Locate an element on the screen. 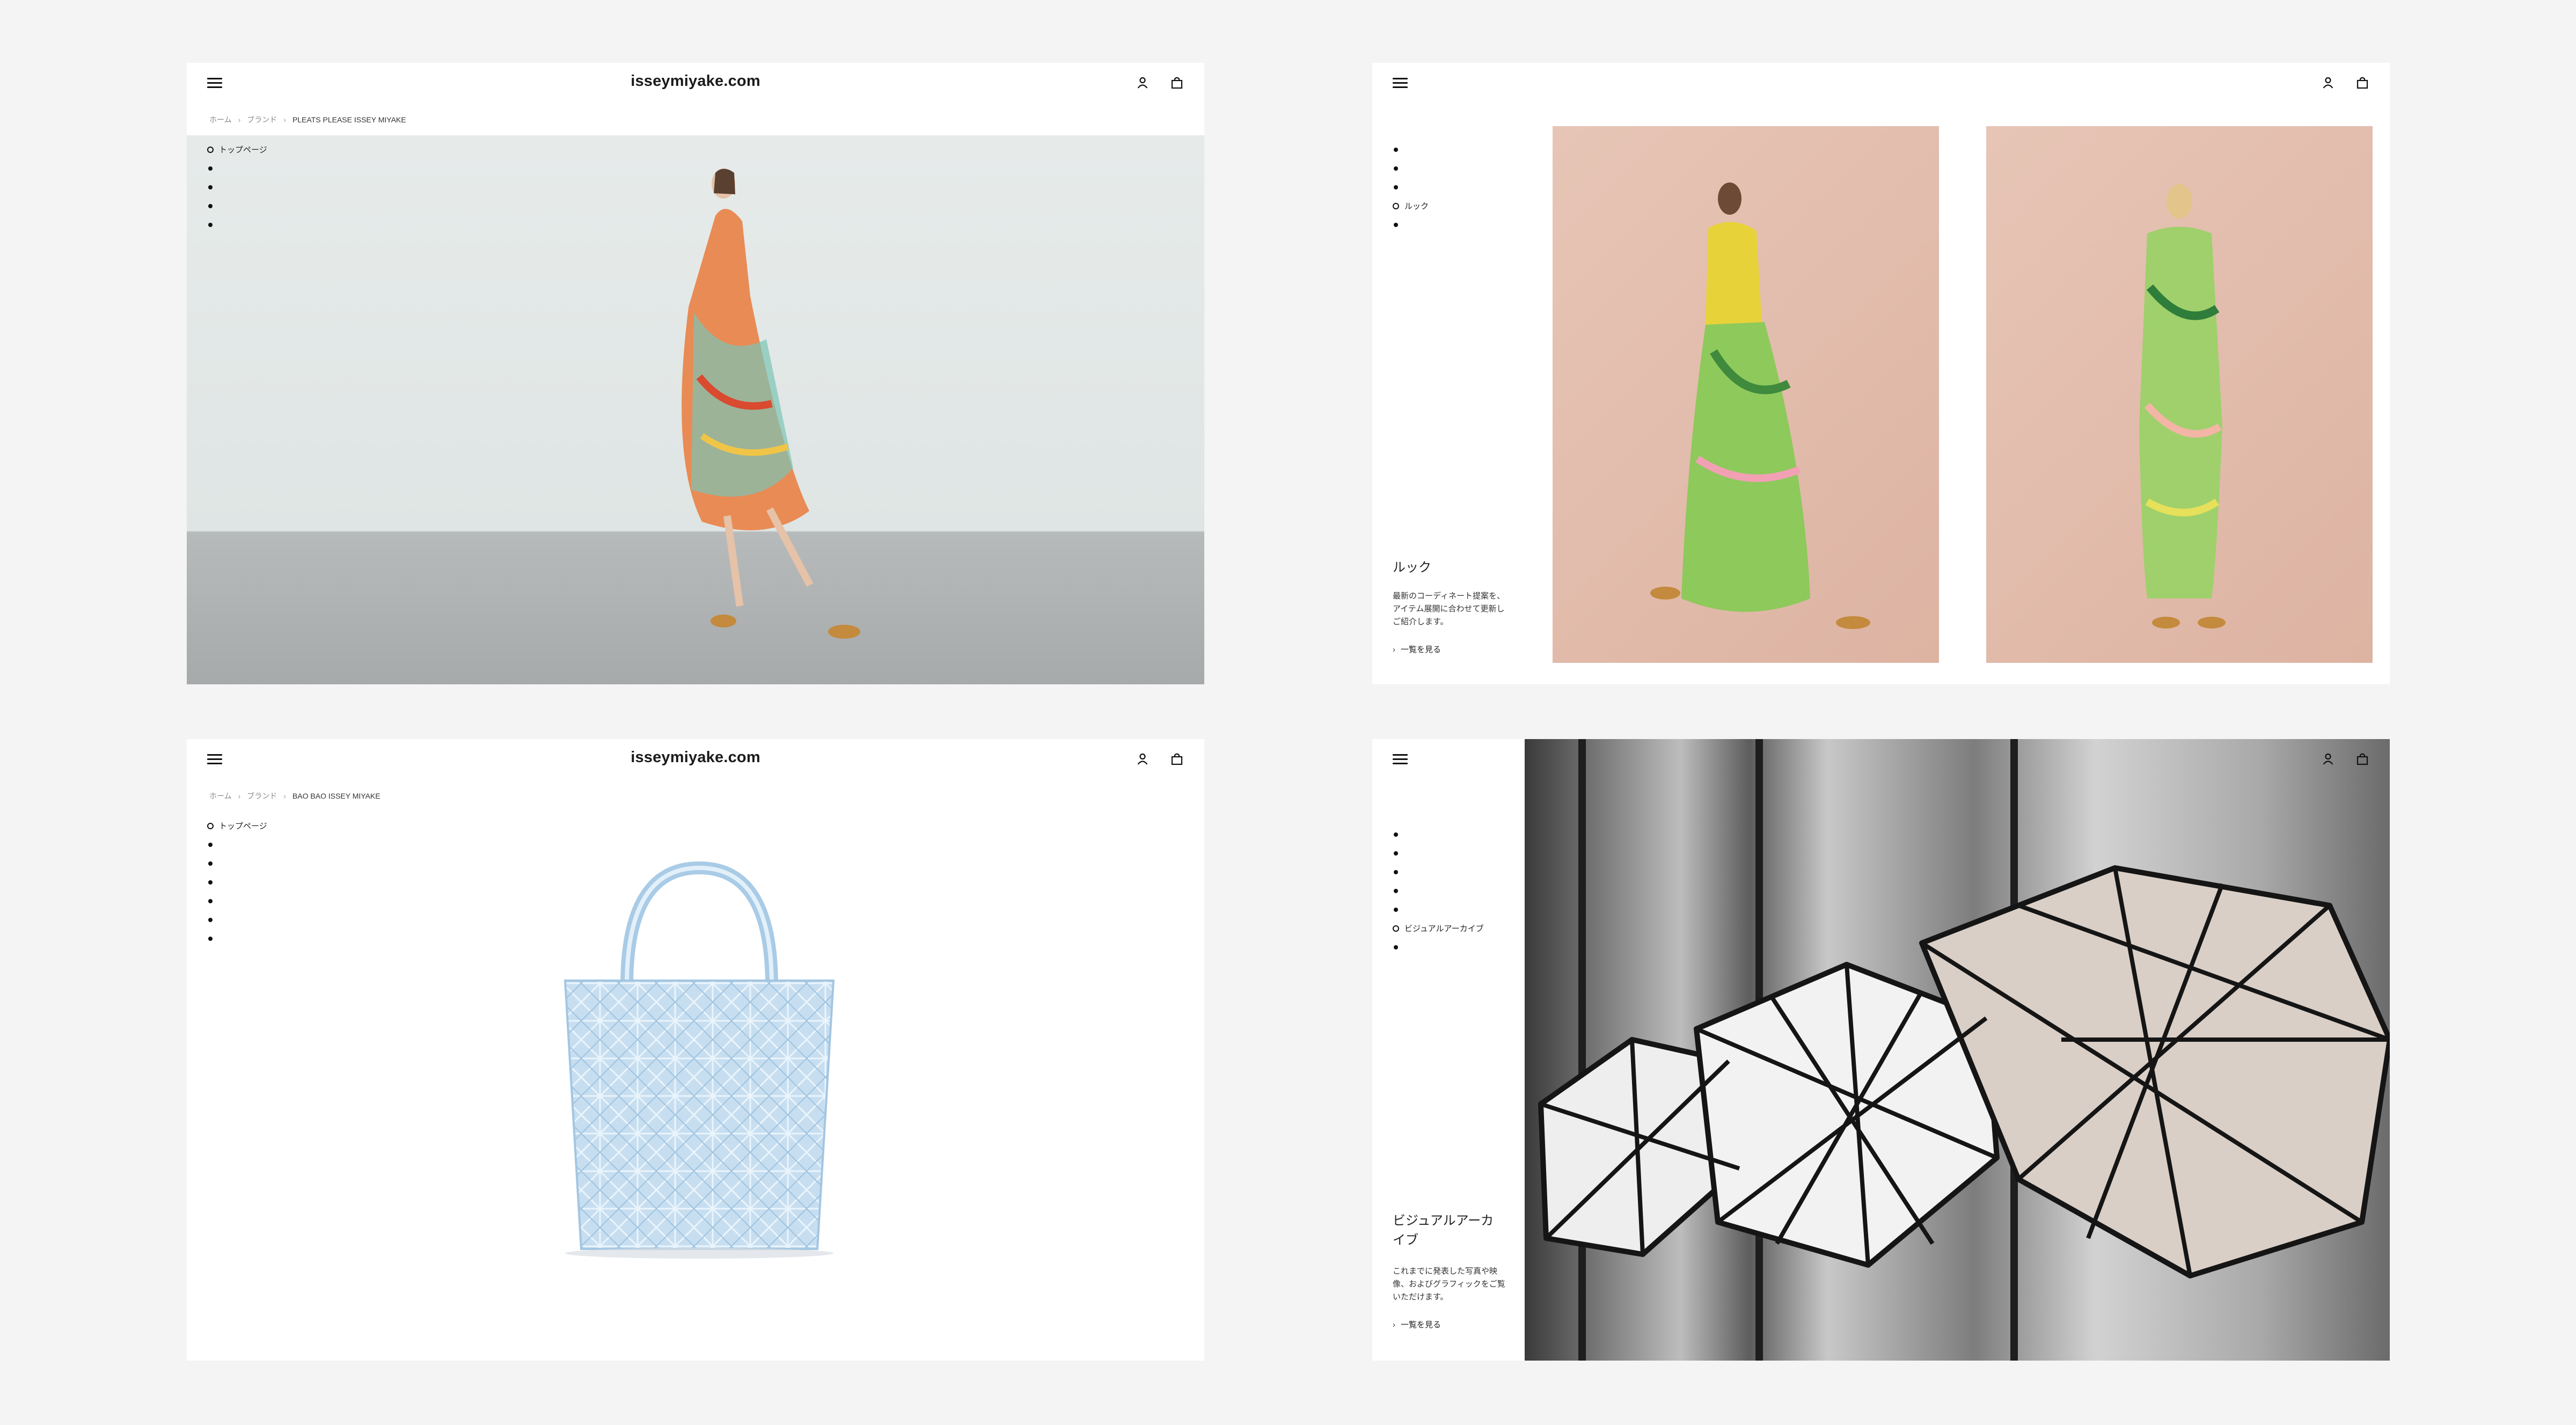 This screenshot has width=2576, height=1425. section-nav-item-active: ルック is located at coordinates (1411, 206).